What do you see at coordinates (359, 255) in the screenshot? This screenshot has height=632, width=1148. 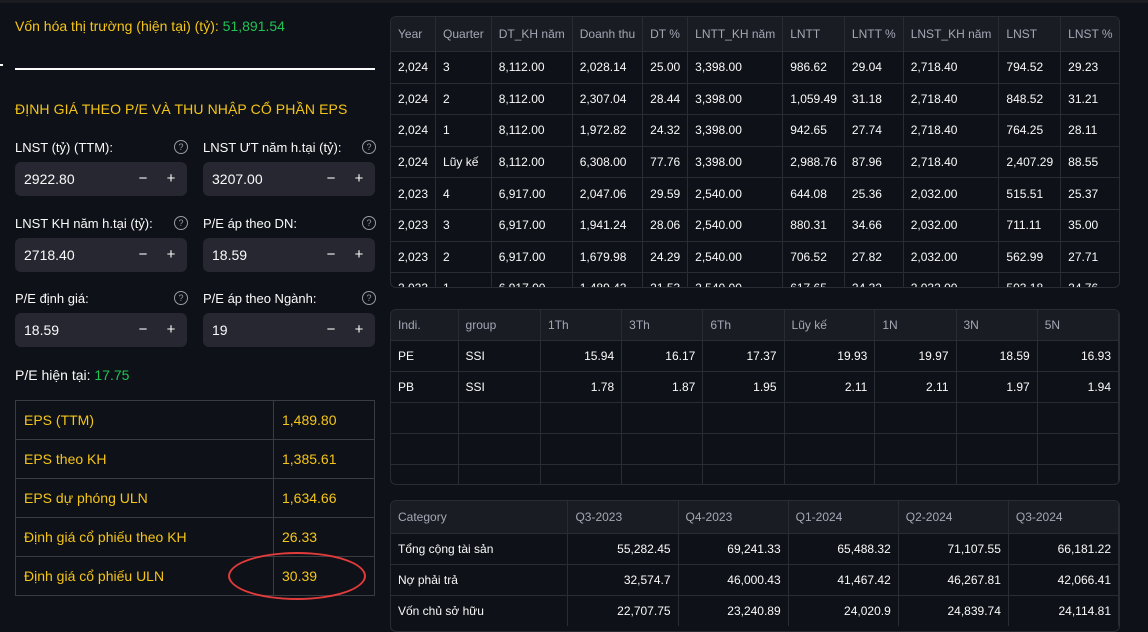 I see `pe-dn-increment-button: +` at bounding box center [359, 255].